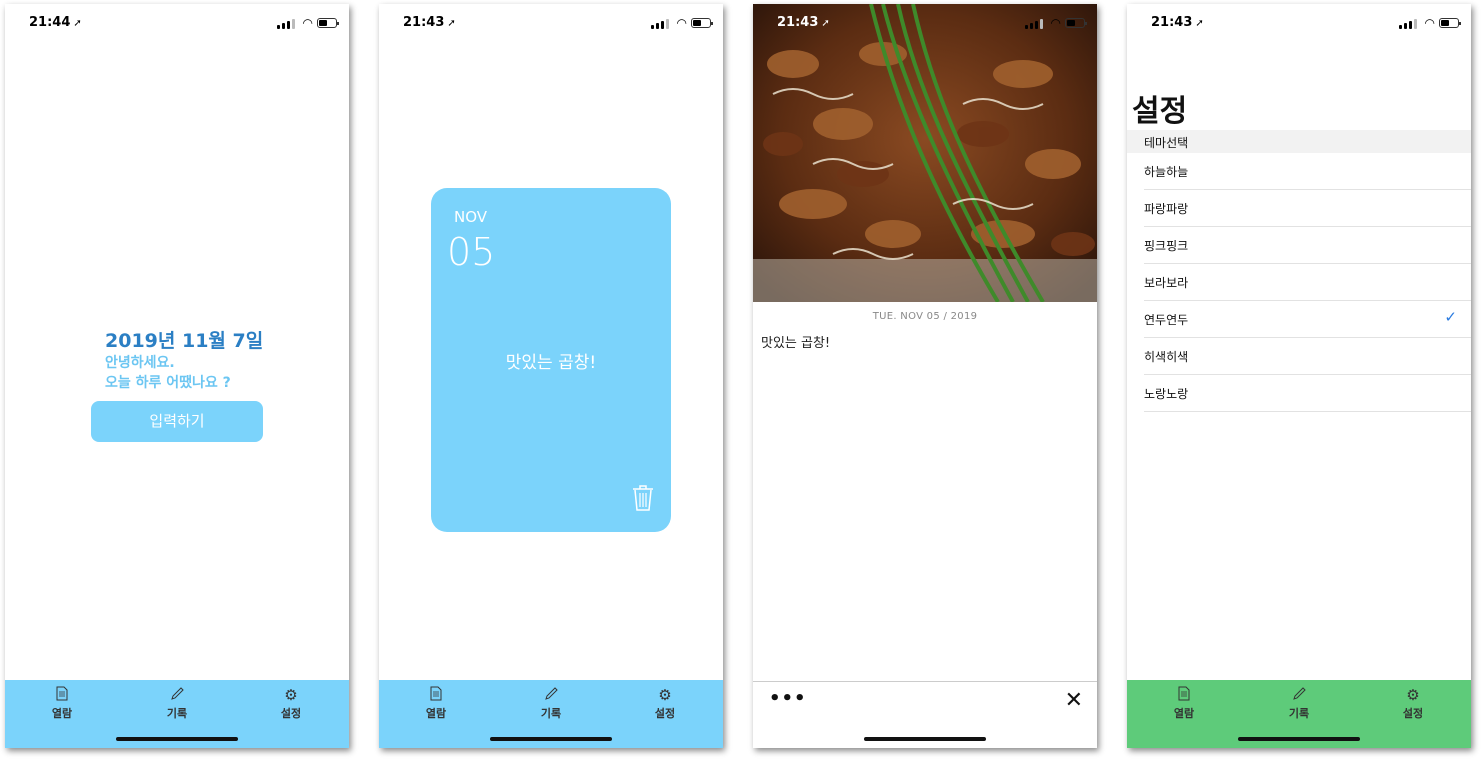 This screenshot has width=1484, height=762. What do you see at coordinates (471, 217) in the screenshot?
I see `card-month: NOV` at bounding box center [471, 217].